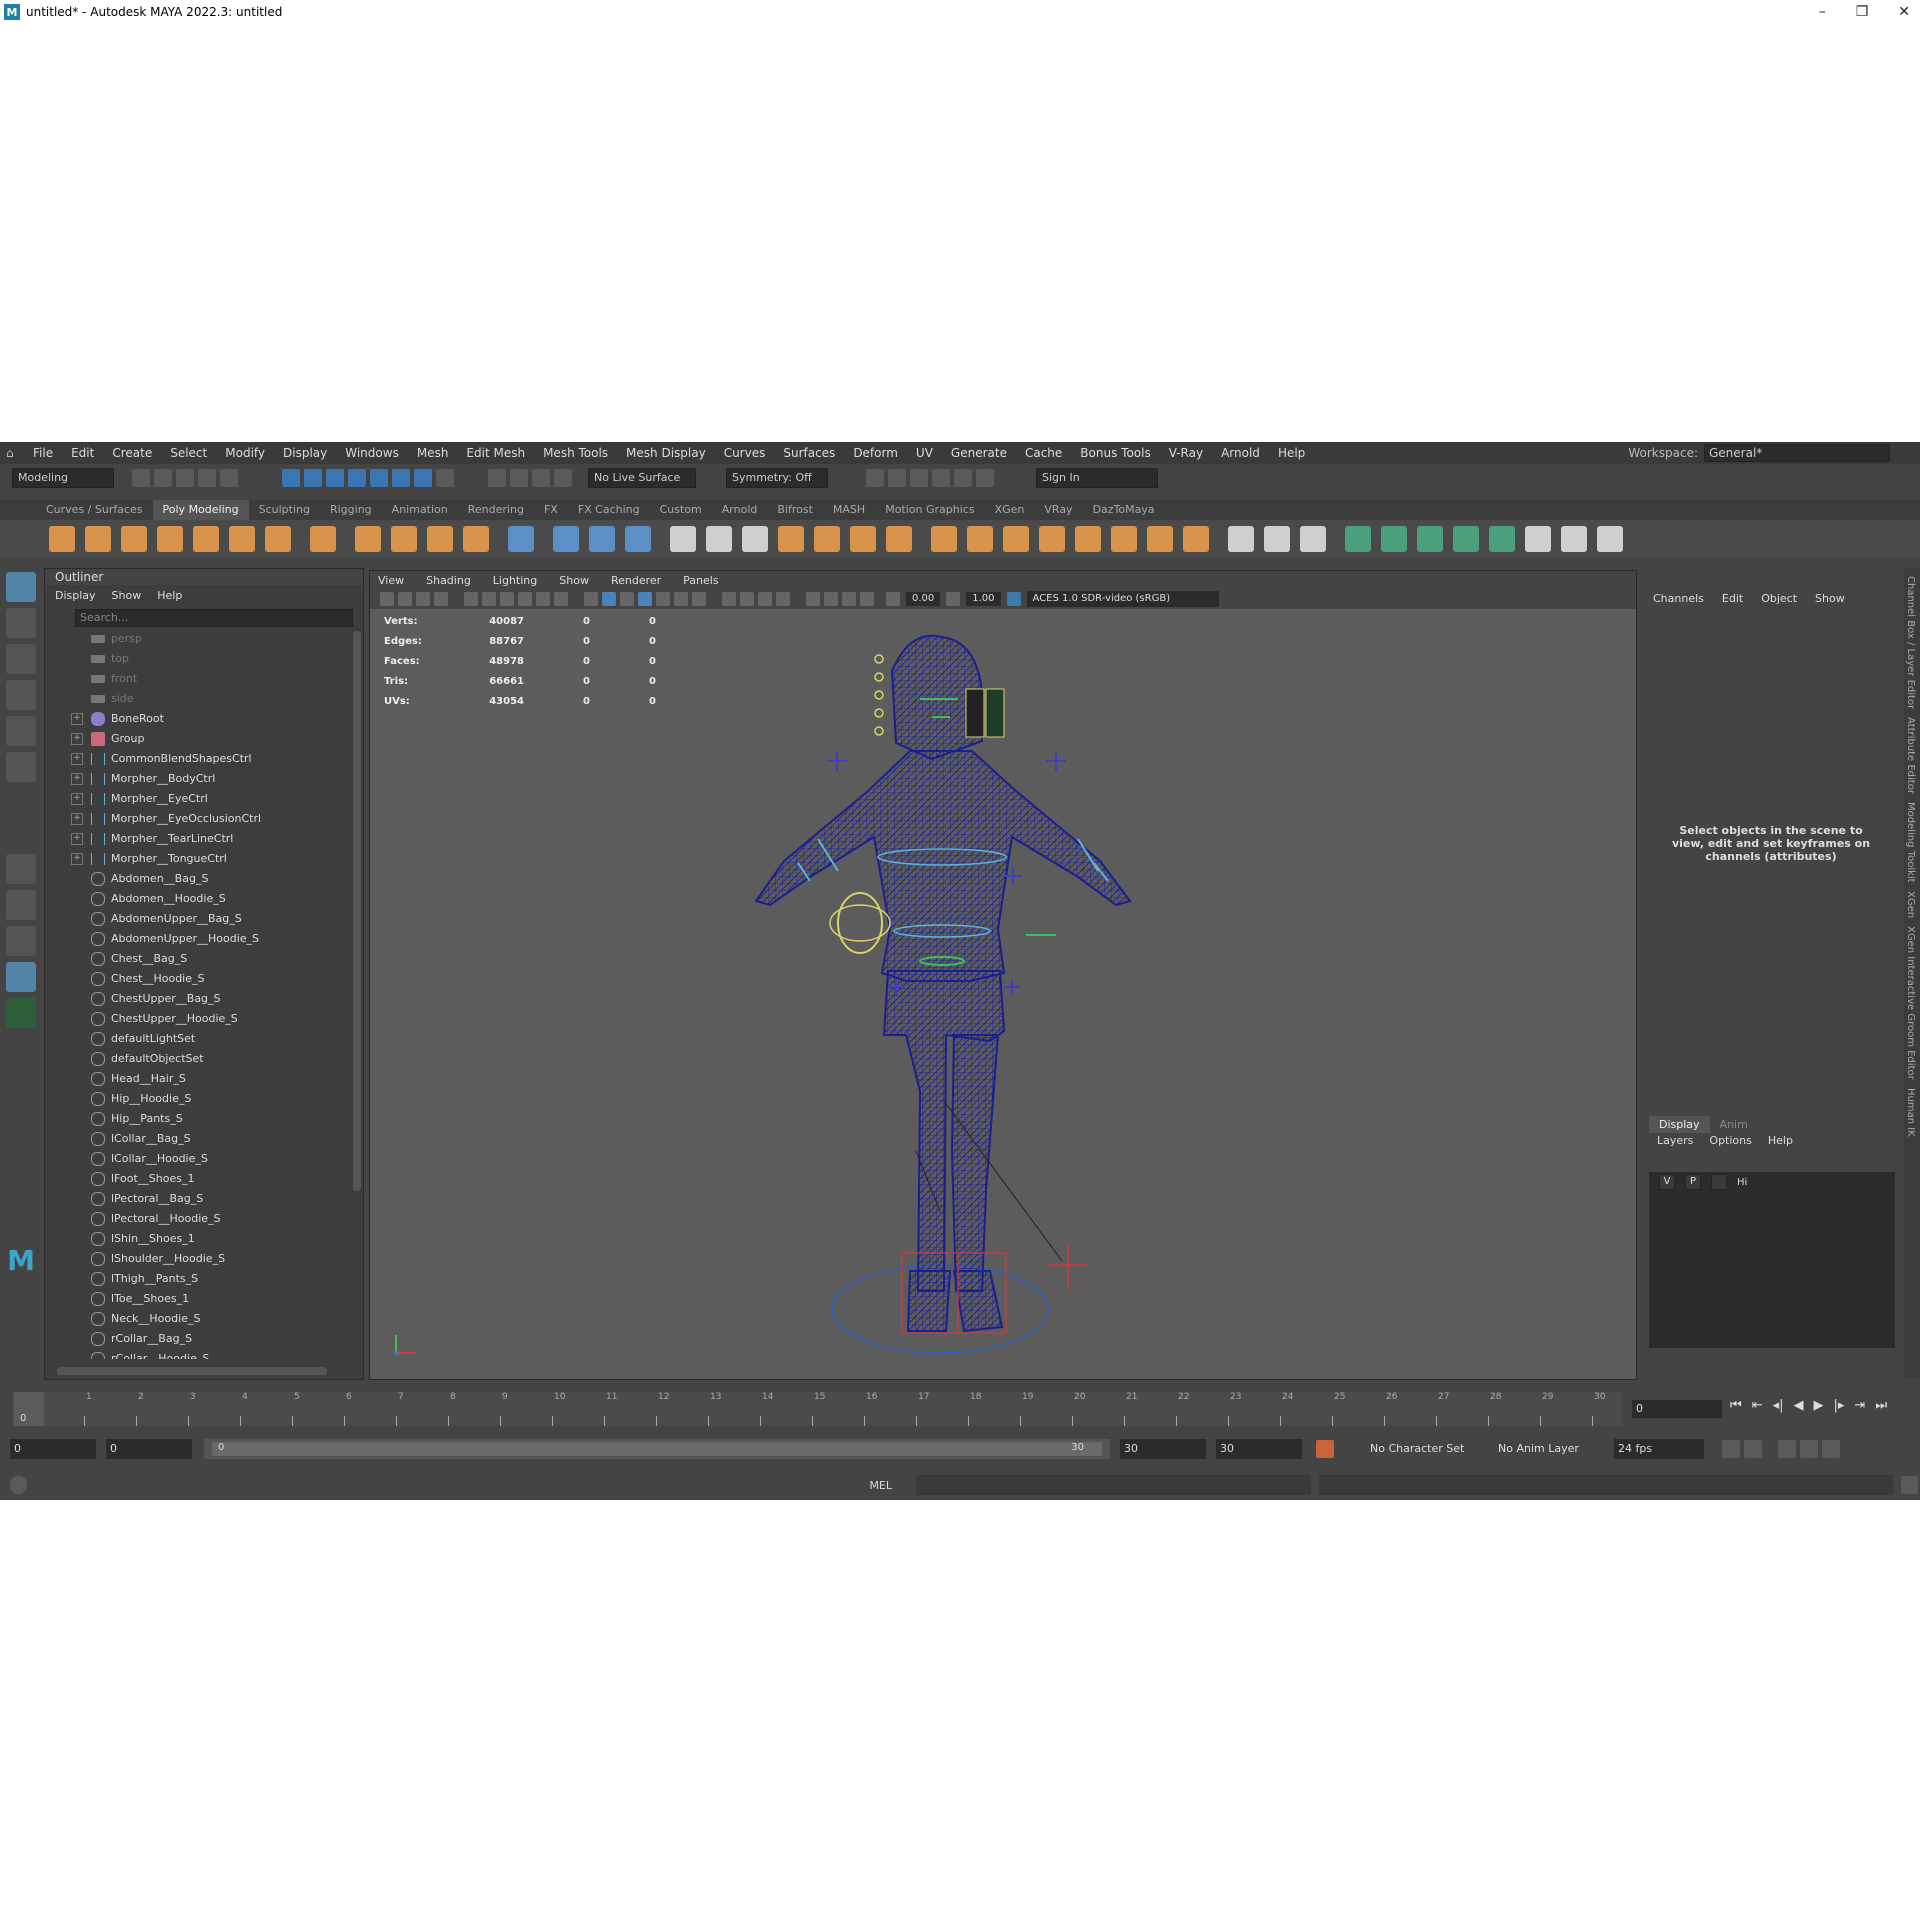  What do you see at coordinates (1910, 1003) in the screenshot?
I see `side-tab-xgen-interactive-groom-editor: XGen Interactive Groom Editor` at bounding box center [1910, 1003].